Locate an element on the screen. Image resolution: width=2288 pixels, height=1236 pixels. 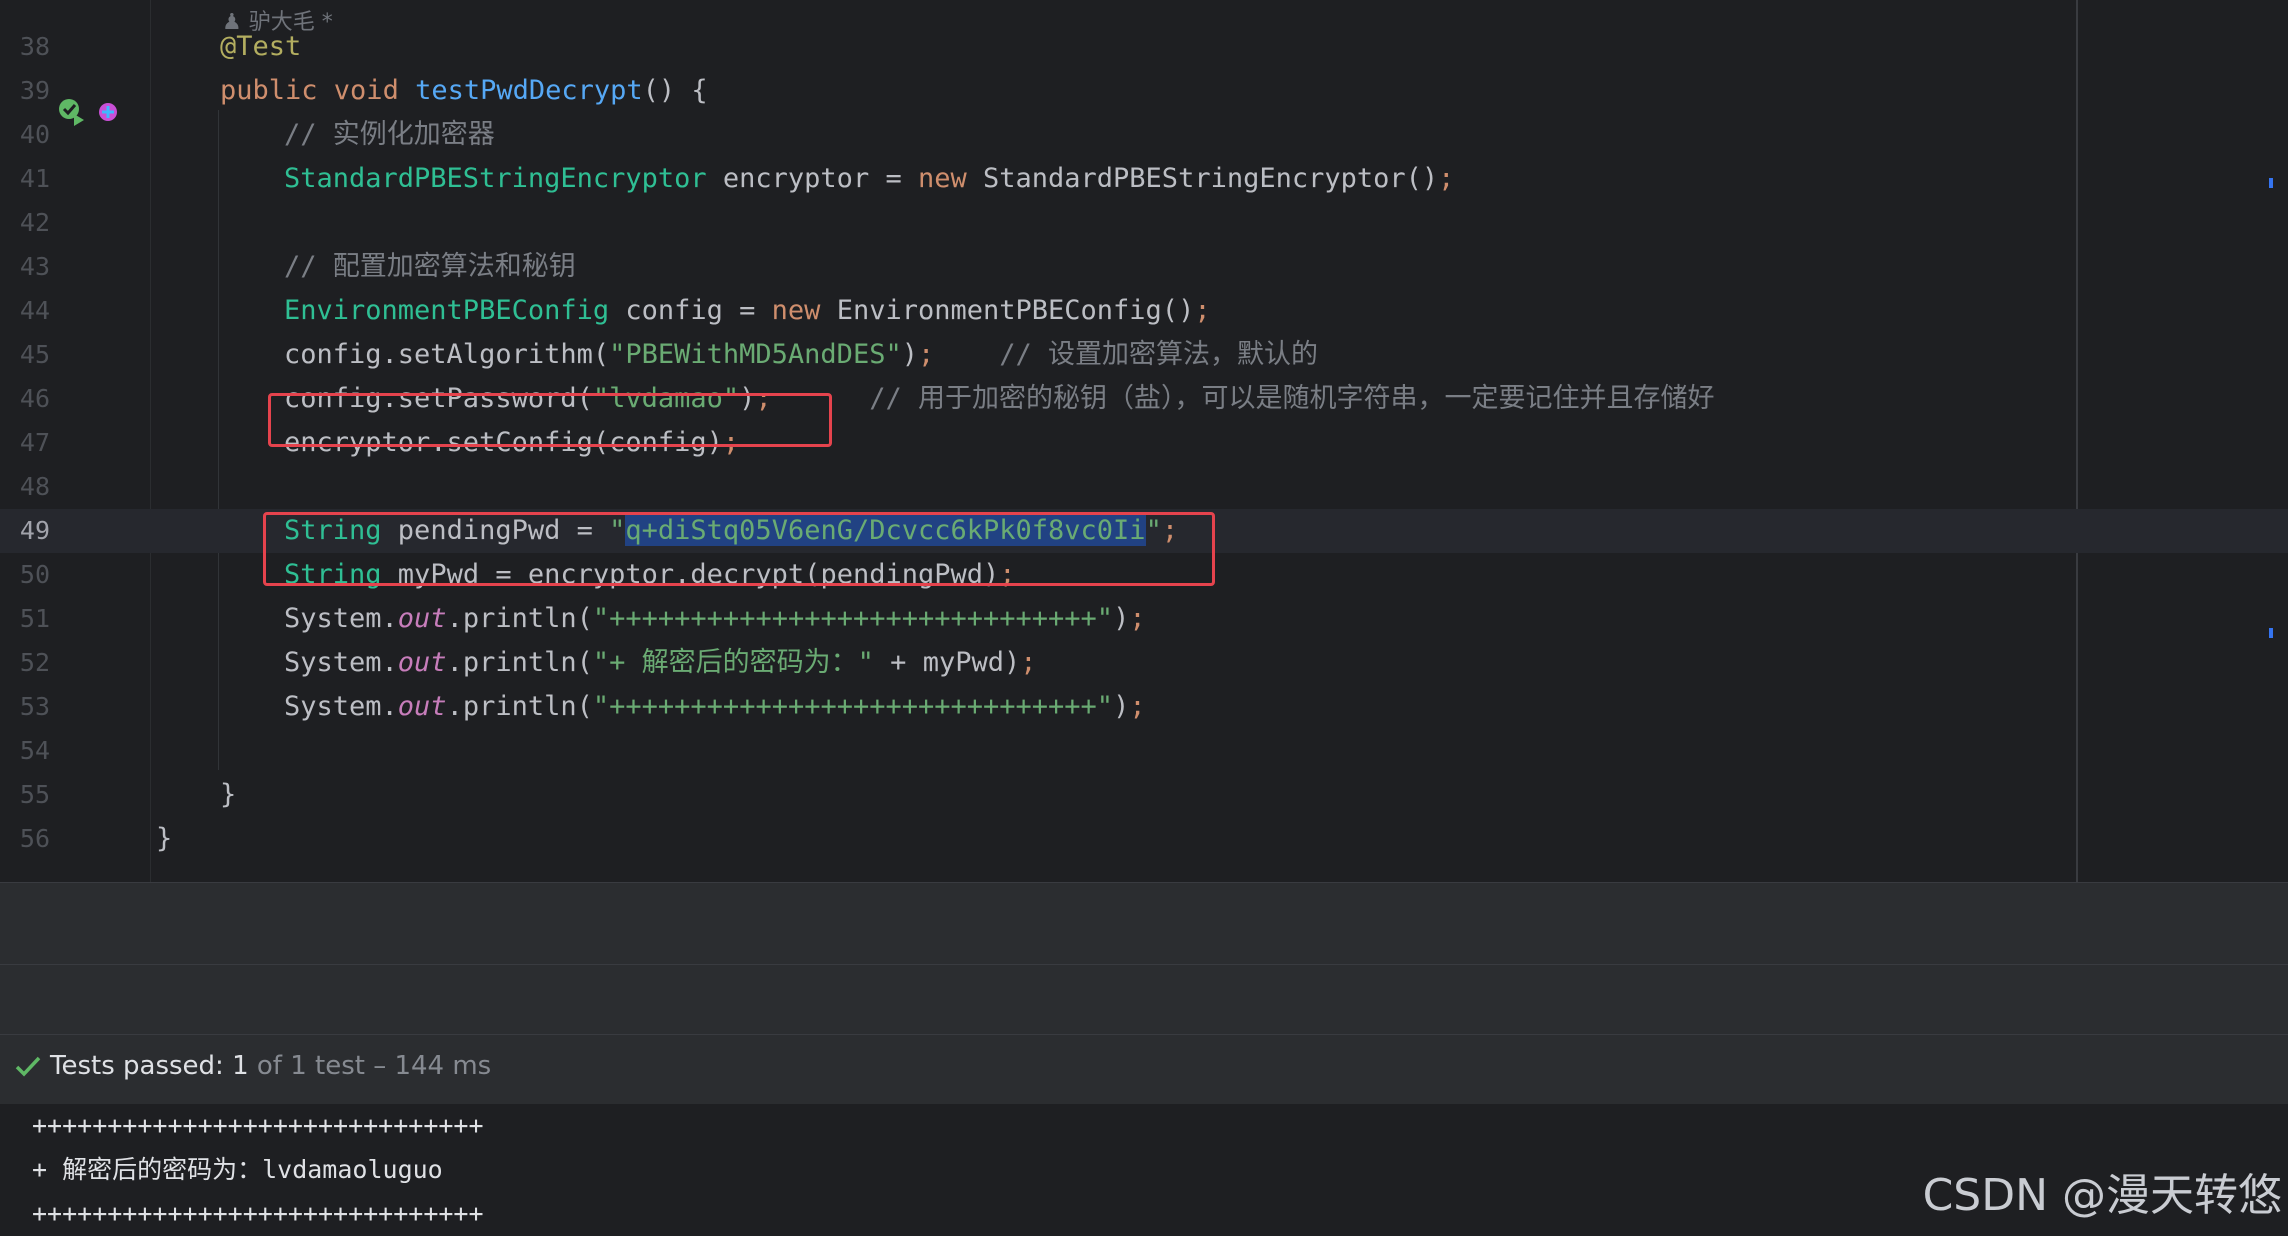
code-token: () { is located at coordinates (675, 90).